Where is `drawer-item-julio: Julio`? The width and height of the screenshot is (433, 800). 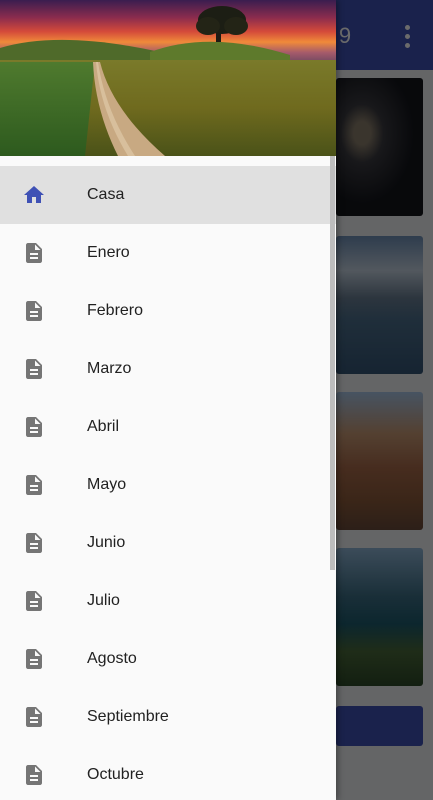
drawer-item-julio: Julio is located at coordinates (168, 601).